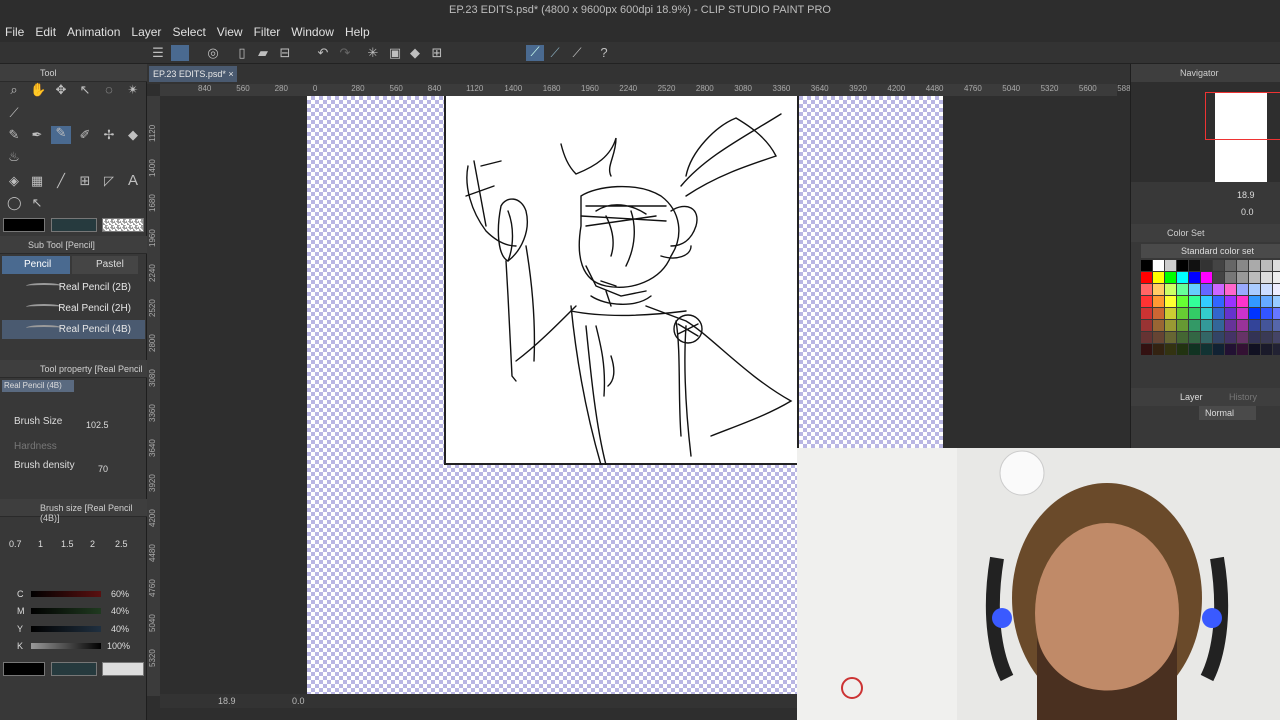 The height and width of the screenshot is (720, 1280). Describe the element at coordinates (92, 544) in the screenshot. I see `brush-size-preset: 2` at that location.